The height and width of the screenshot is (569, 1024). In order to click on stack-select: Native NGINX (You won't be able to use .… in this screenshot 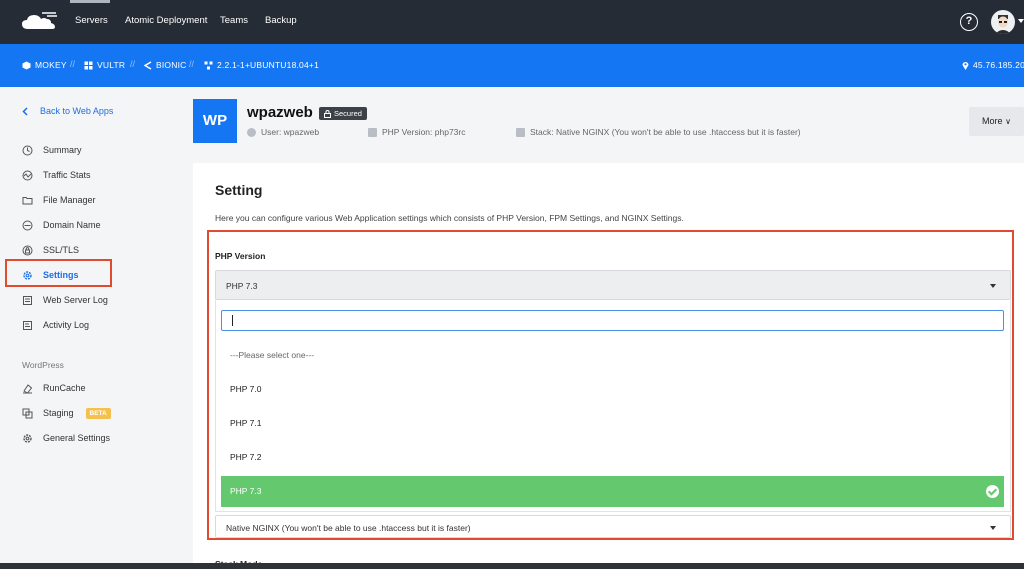, I will do `click(613, 526)`.